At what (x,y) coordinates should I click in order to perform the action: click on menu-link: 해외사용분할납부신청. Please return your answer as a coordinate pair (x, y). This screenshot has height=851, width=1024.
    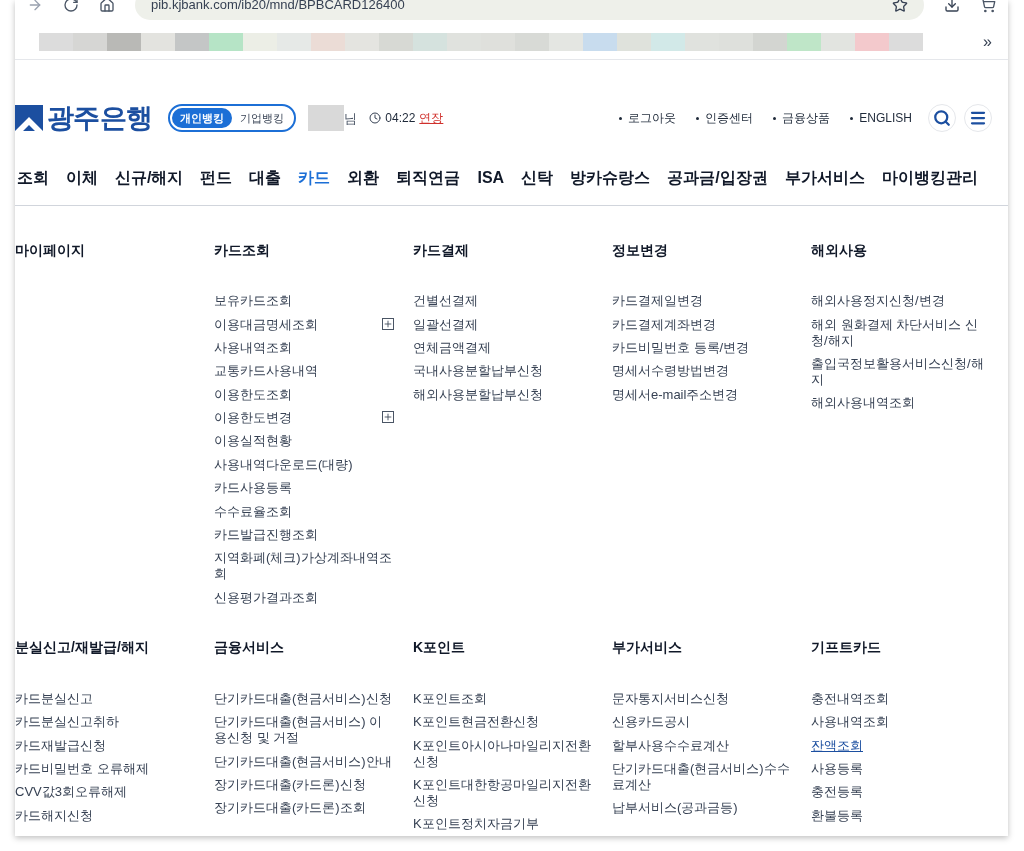
    Looking at the image, I should click on (502, 395).